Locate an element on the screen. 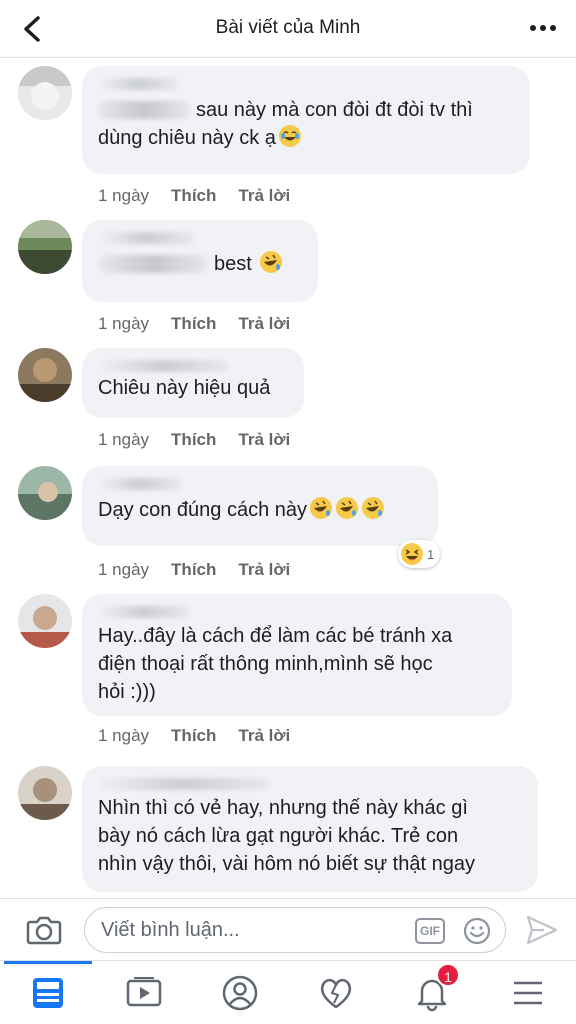 Image resolution: width=576 pixels, height=1024 pixels. watch-tab-icon is located at coordinates (144, 993).